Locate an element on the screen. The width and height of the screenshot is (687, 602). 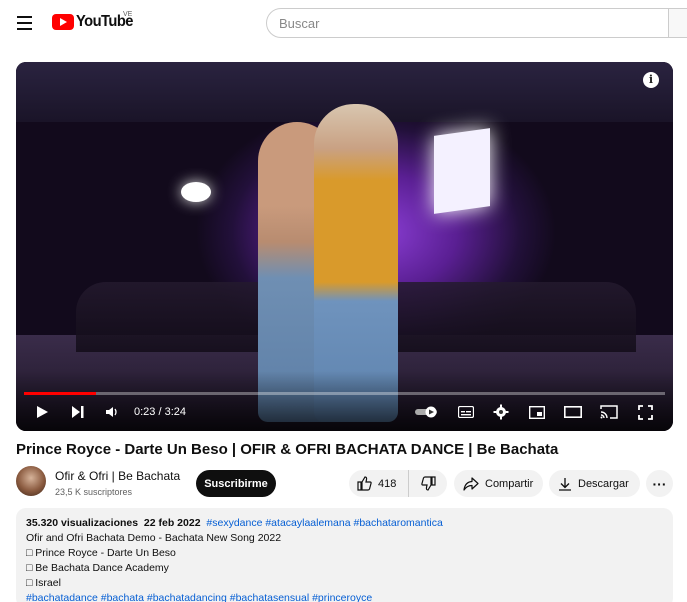
play-icon is located at coordinates (42, 412).